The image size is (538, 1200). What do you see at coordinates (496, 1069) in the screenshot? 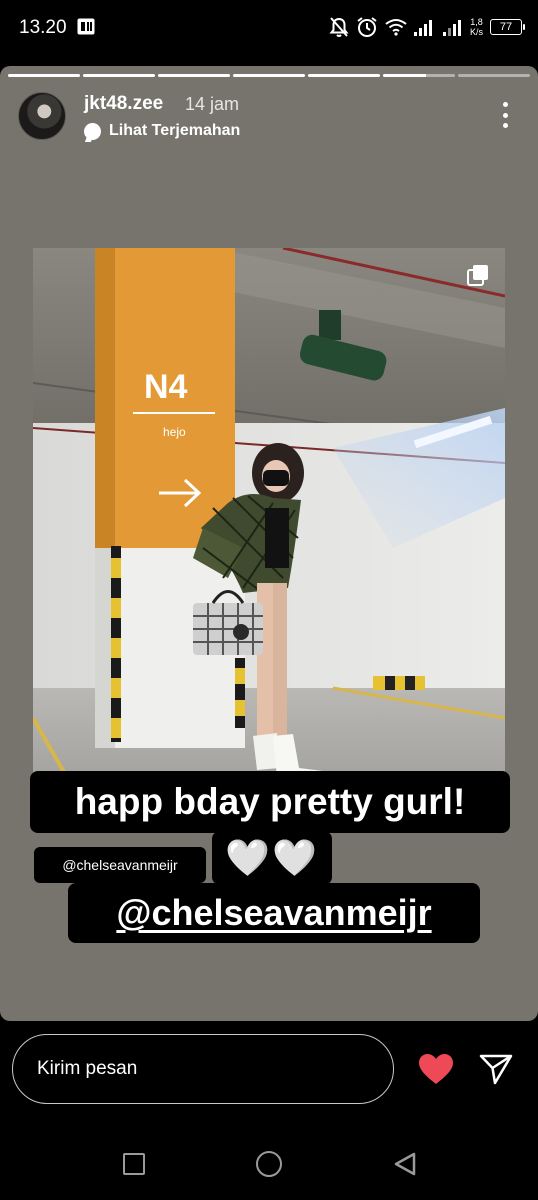
I see `send-icon` at bounding box center [496, 1069].